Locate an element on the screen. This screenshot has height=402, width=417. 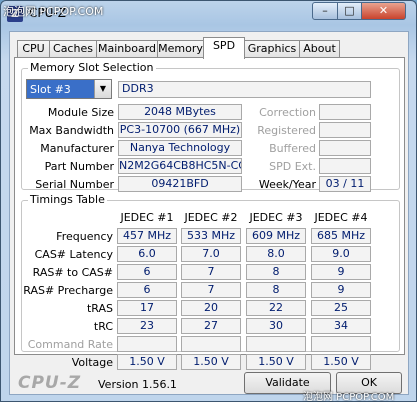
module-size-value: 2048 MBytes is located at coordinates (180, 112).